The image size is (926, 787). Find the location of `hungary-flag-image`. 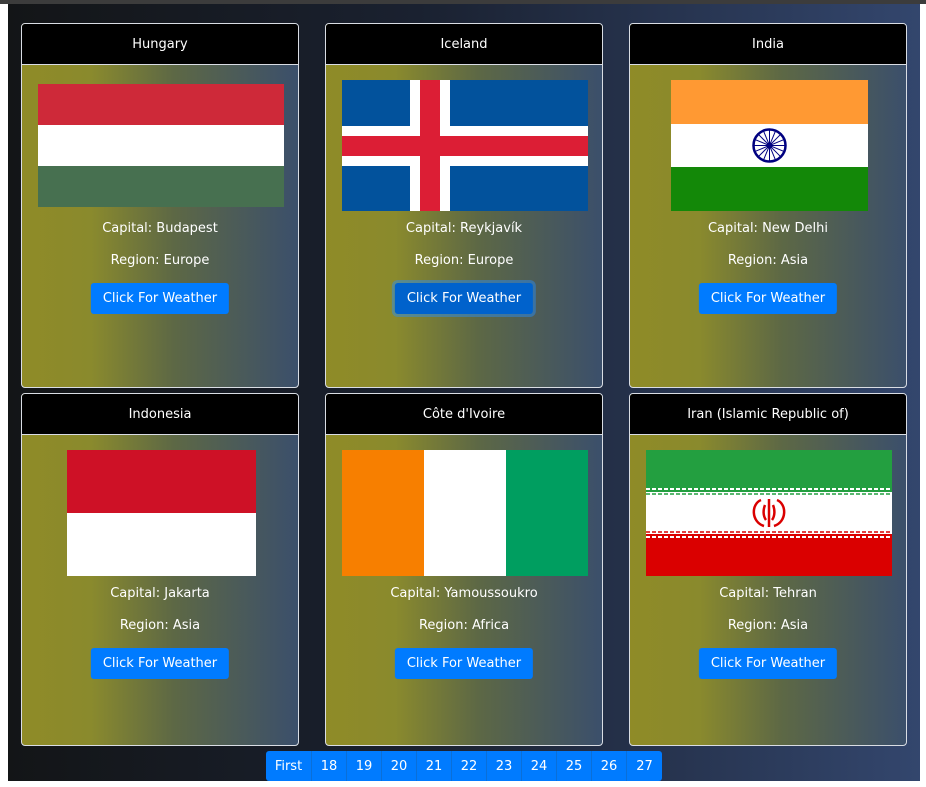

hungary-flag-image is located at coordinates (161, 145).